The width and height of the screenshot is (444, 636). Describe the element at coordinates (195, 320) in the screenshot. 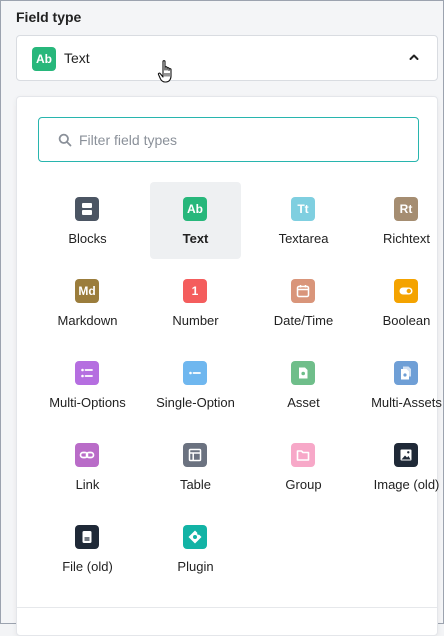

I see `field-type-label: Number` at that location.